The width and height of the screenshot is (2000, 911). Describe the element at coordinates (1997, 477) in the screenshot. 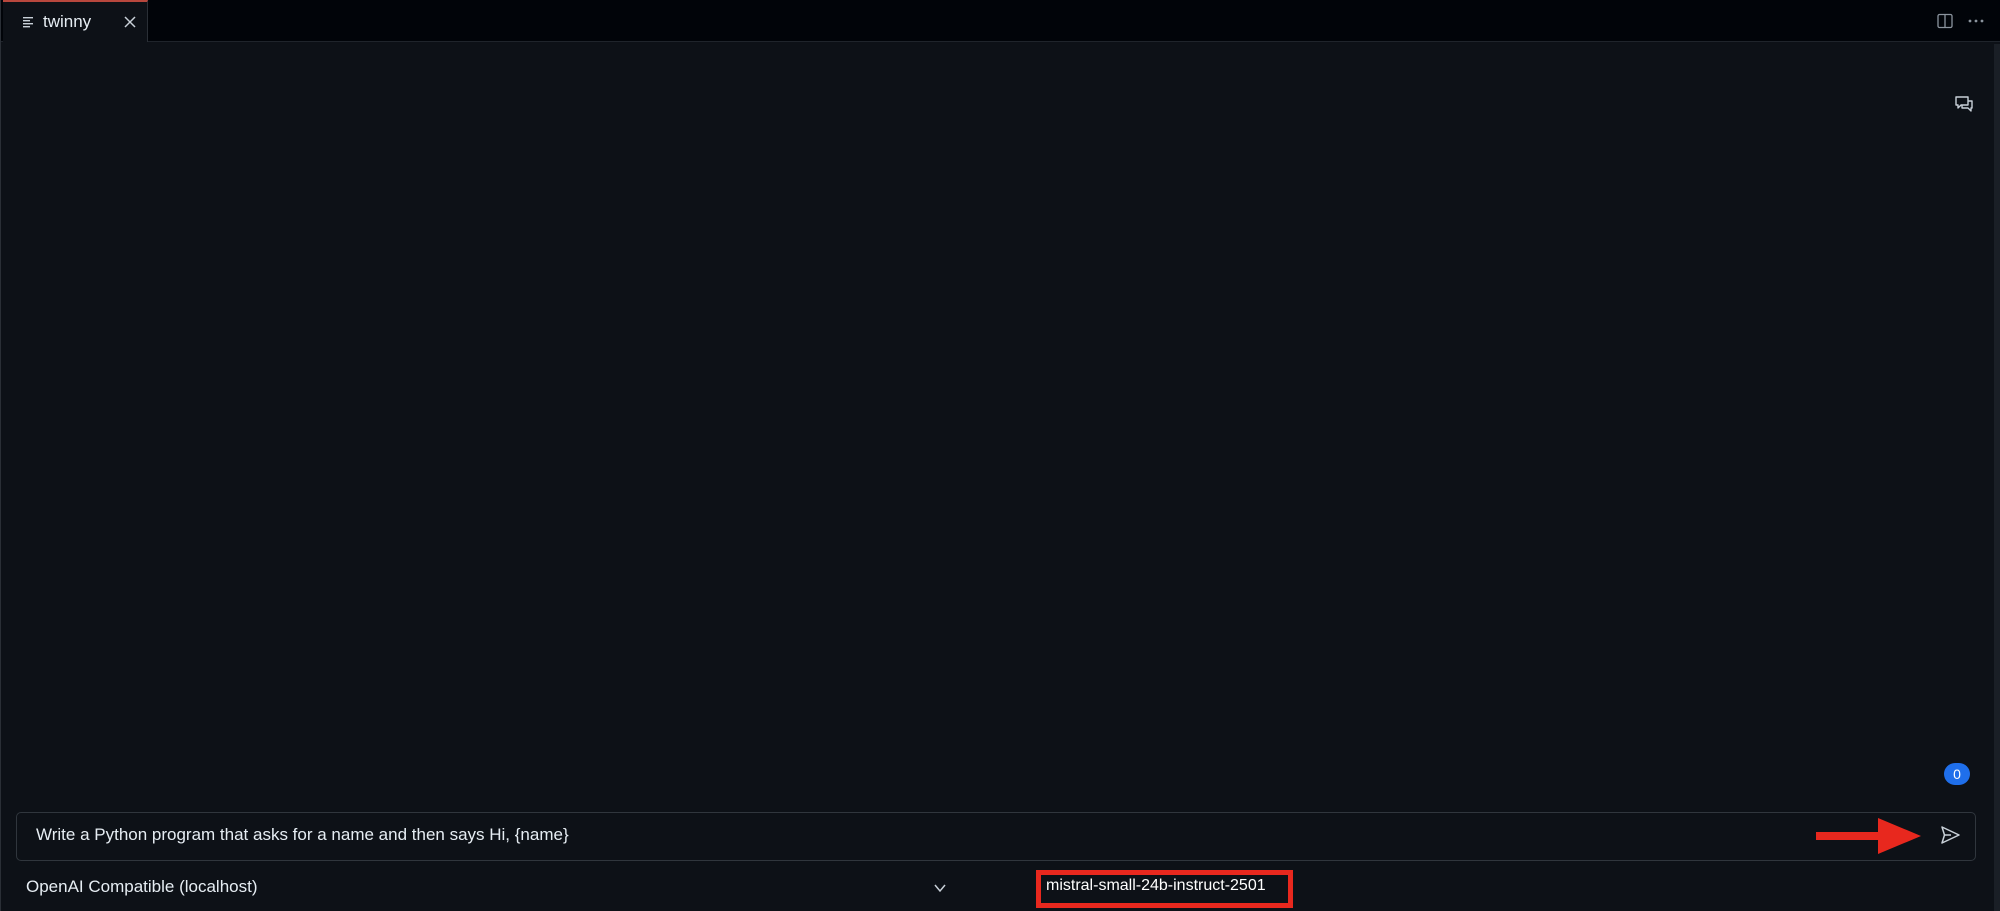

I see `scrollbar` at that location.